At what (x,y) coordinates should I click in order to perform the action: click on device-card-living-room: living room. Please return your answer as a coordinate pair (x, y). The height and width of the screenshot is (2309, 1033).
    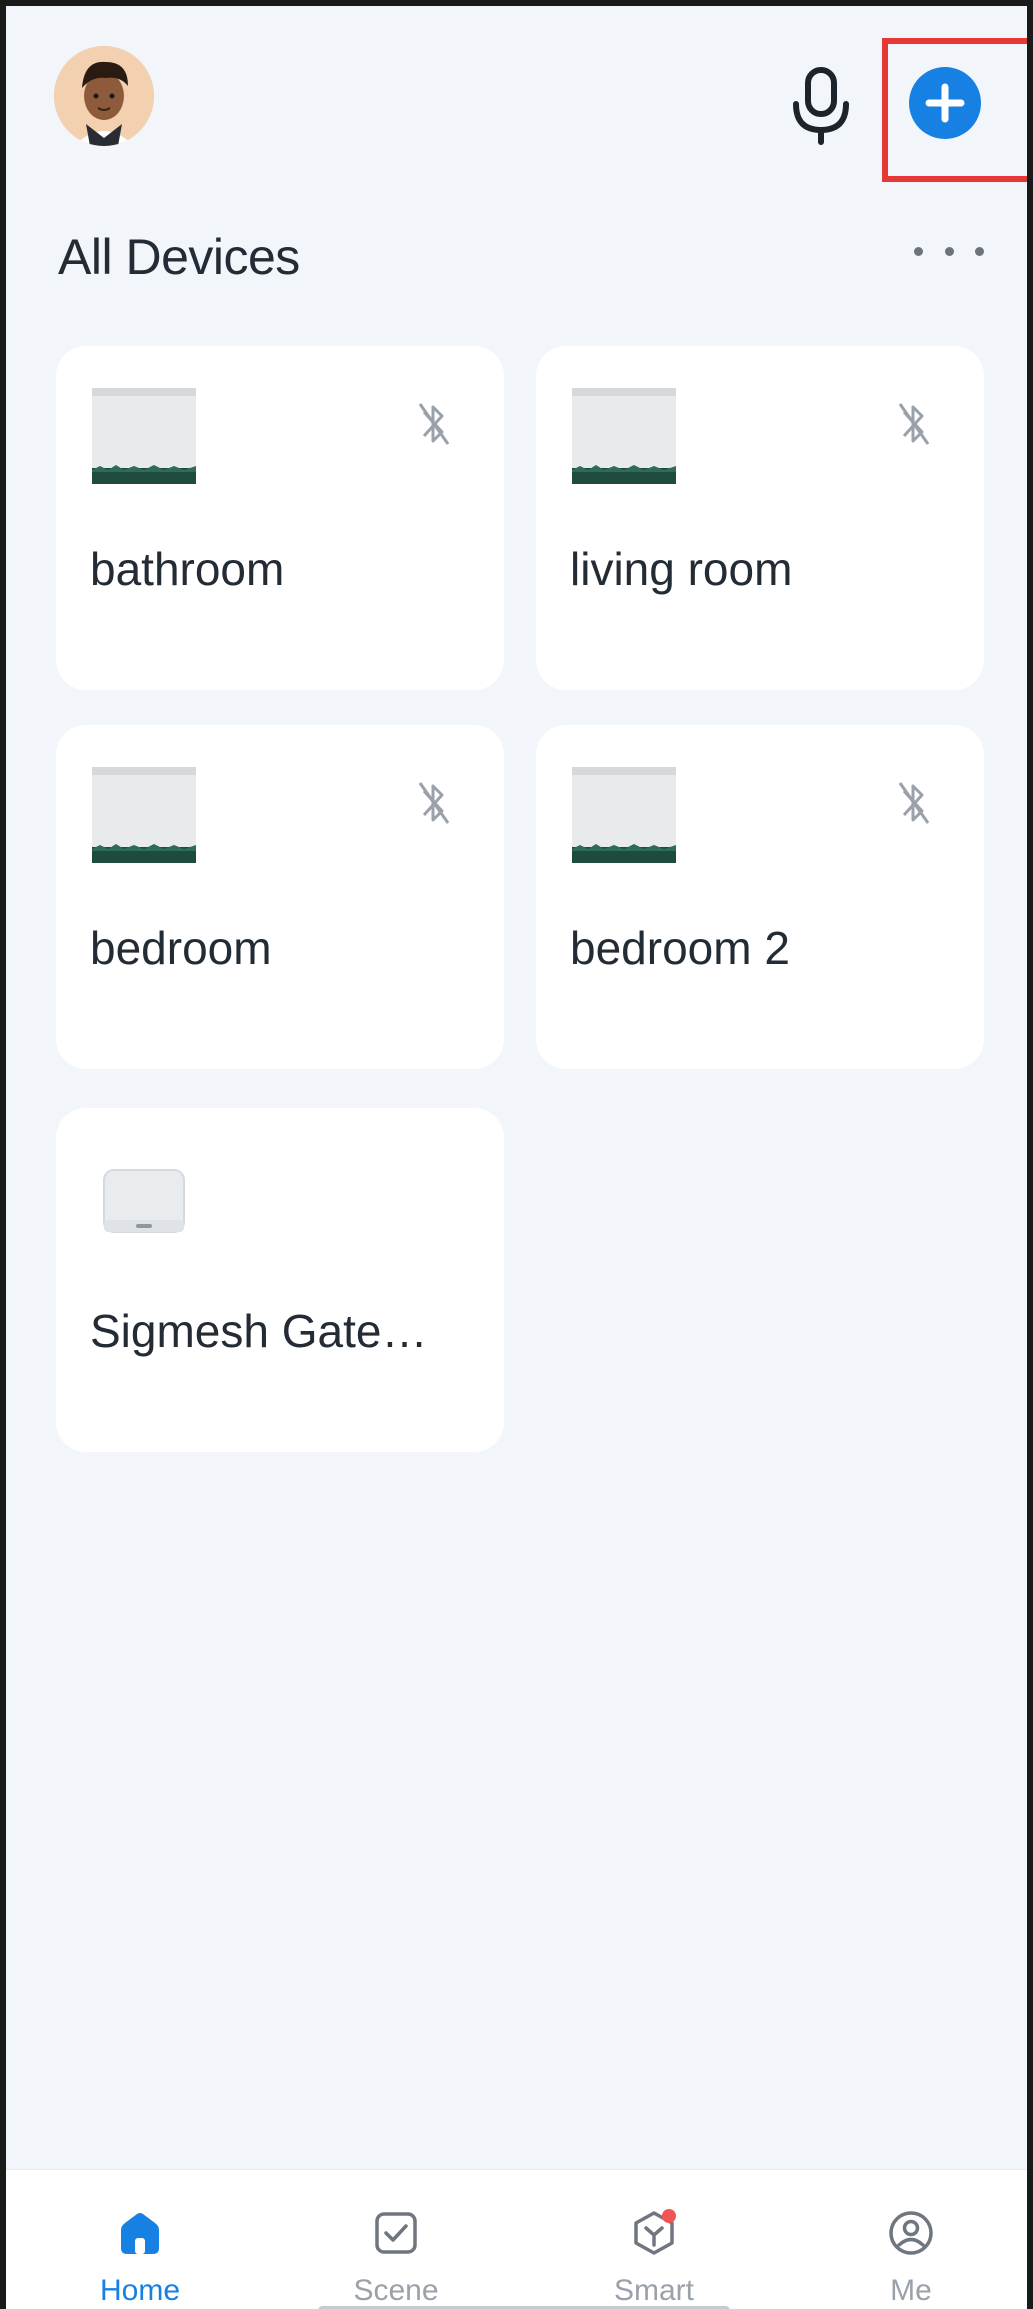
    Looking at the image, I should click on (760, 518).